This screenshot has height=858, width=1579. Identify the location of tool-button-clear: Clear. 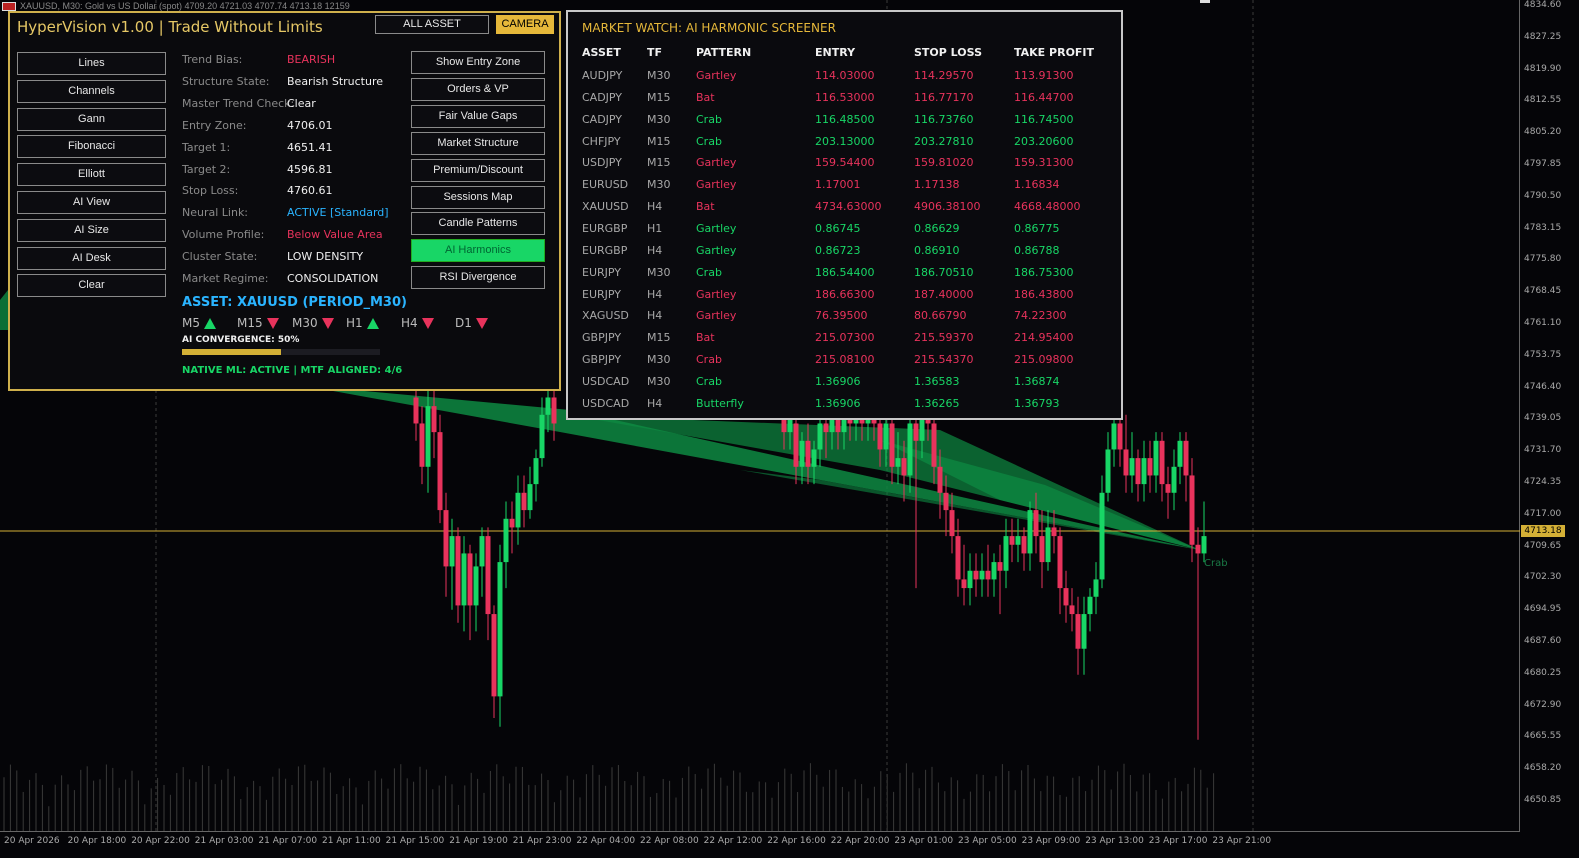
(91, 286).